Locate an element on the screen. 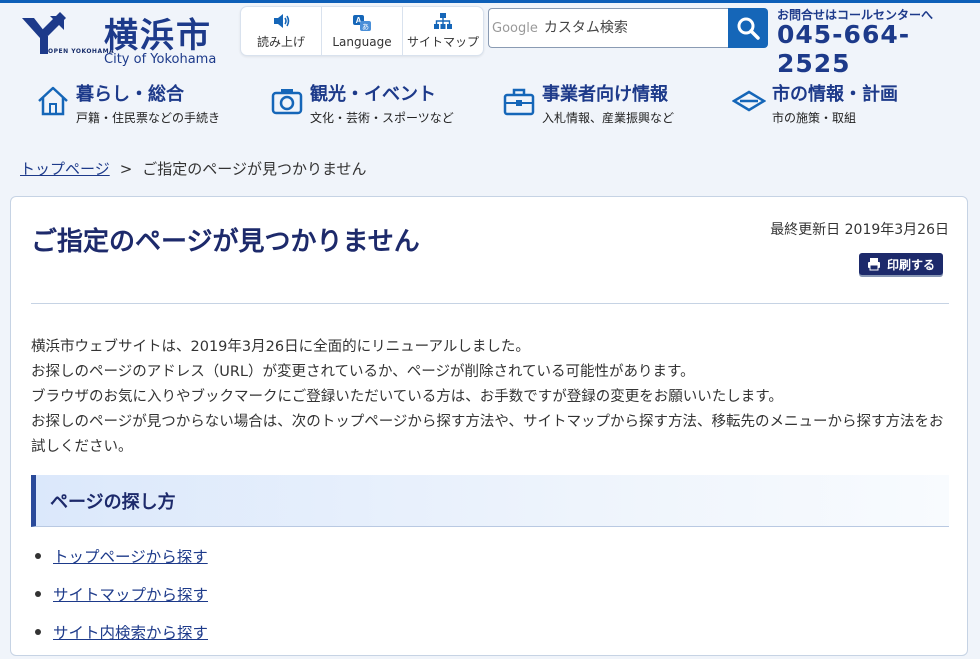 The image size is (980, 659). top-accent-line is located at coordinates (490, 1).